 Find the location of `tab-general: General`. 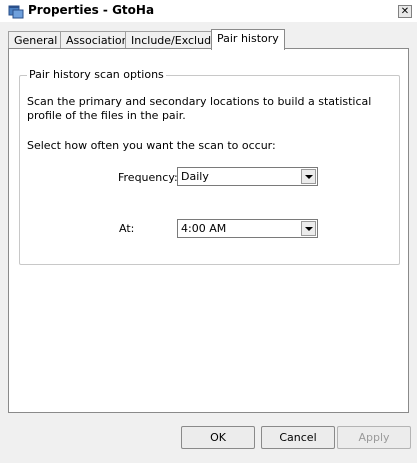

tab-general: General is located at coordinates (36, 40).